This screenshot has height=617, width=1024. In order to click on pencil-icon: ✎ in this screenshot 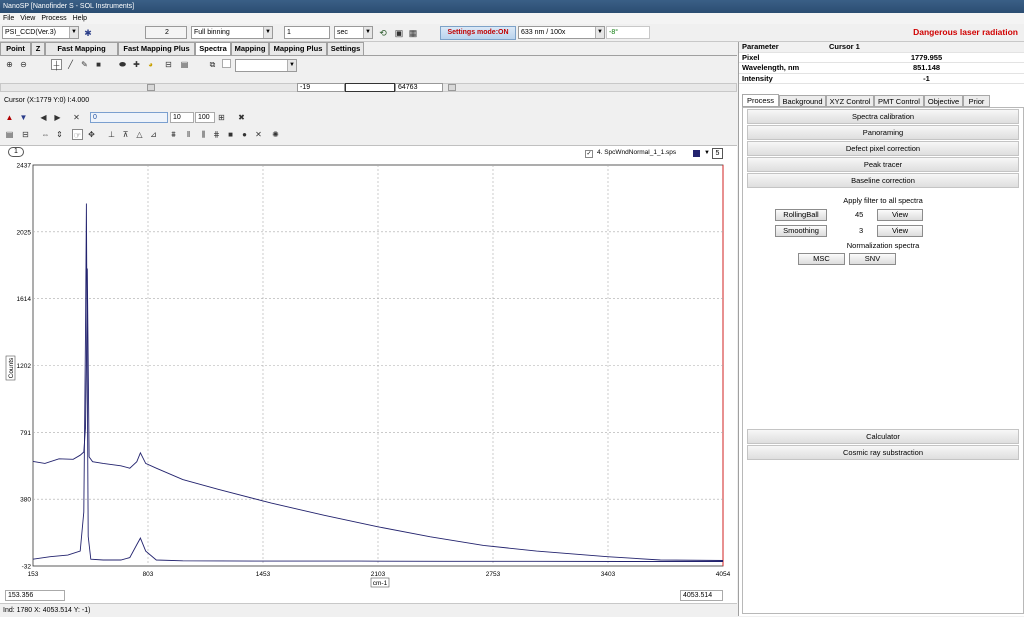, I will do `click(84, 64)`.